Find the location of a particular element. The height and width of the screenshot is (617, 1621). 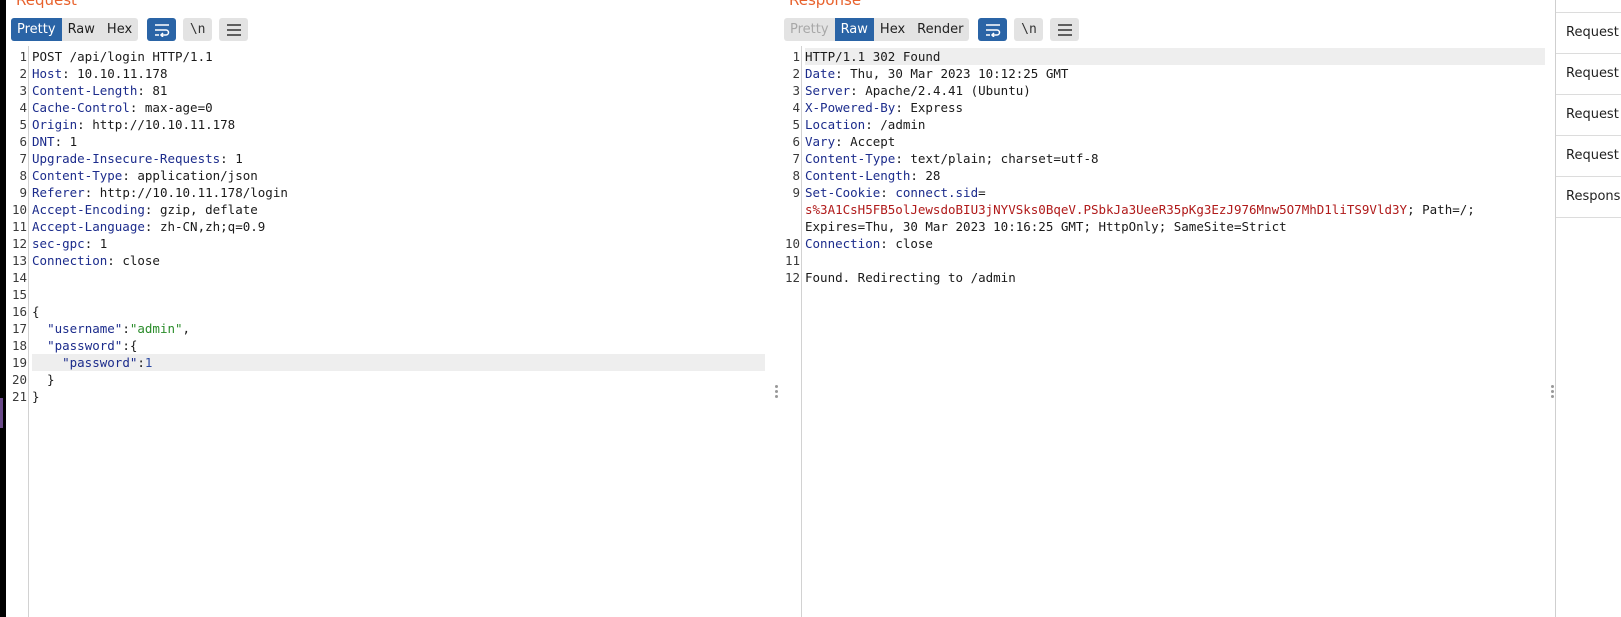

line-number: 8 is located at coordinates (23, 175).